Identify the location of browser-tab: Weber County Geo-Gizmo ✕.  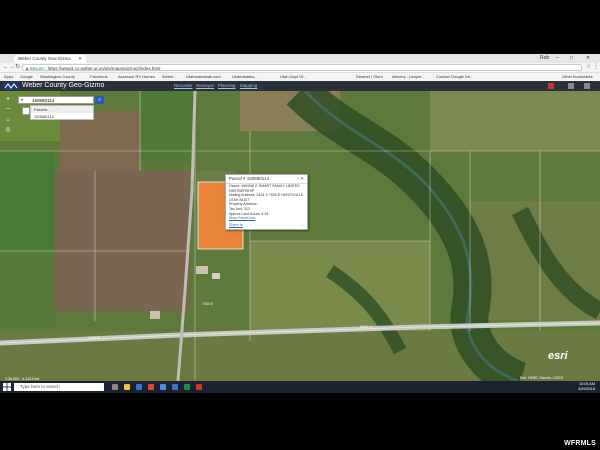
(50, 59).